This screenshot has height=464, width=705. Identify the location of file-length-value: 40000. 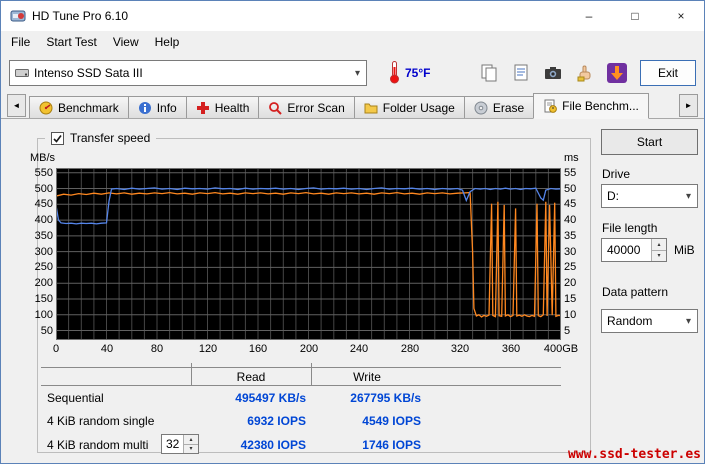
(624, 250).